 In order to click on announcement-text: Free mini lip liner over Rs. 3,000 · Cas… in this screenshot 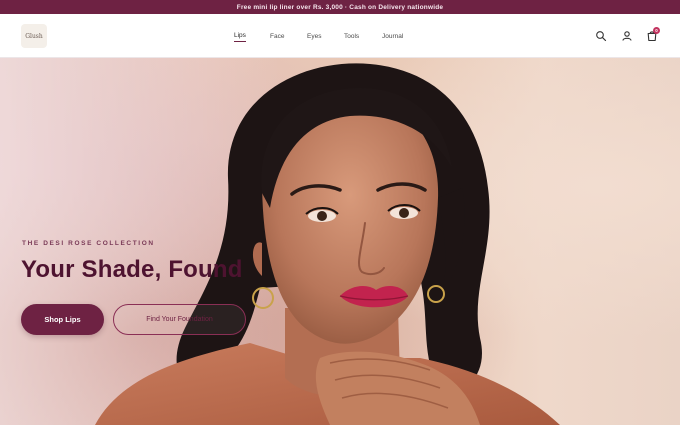, I will do `click(340, 7)`.